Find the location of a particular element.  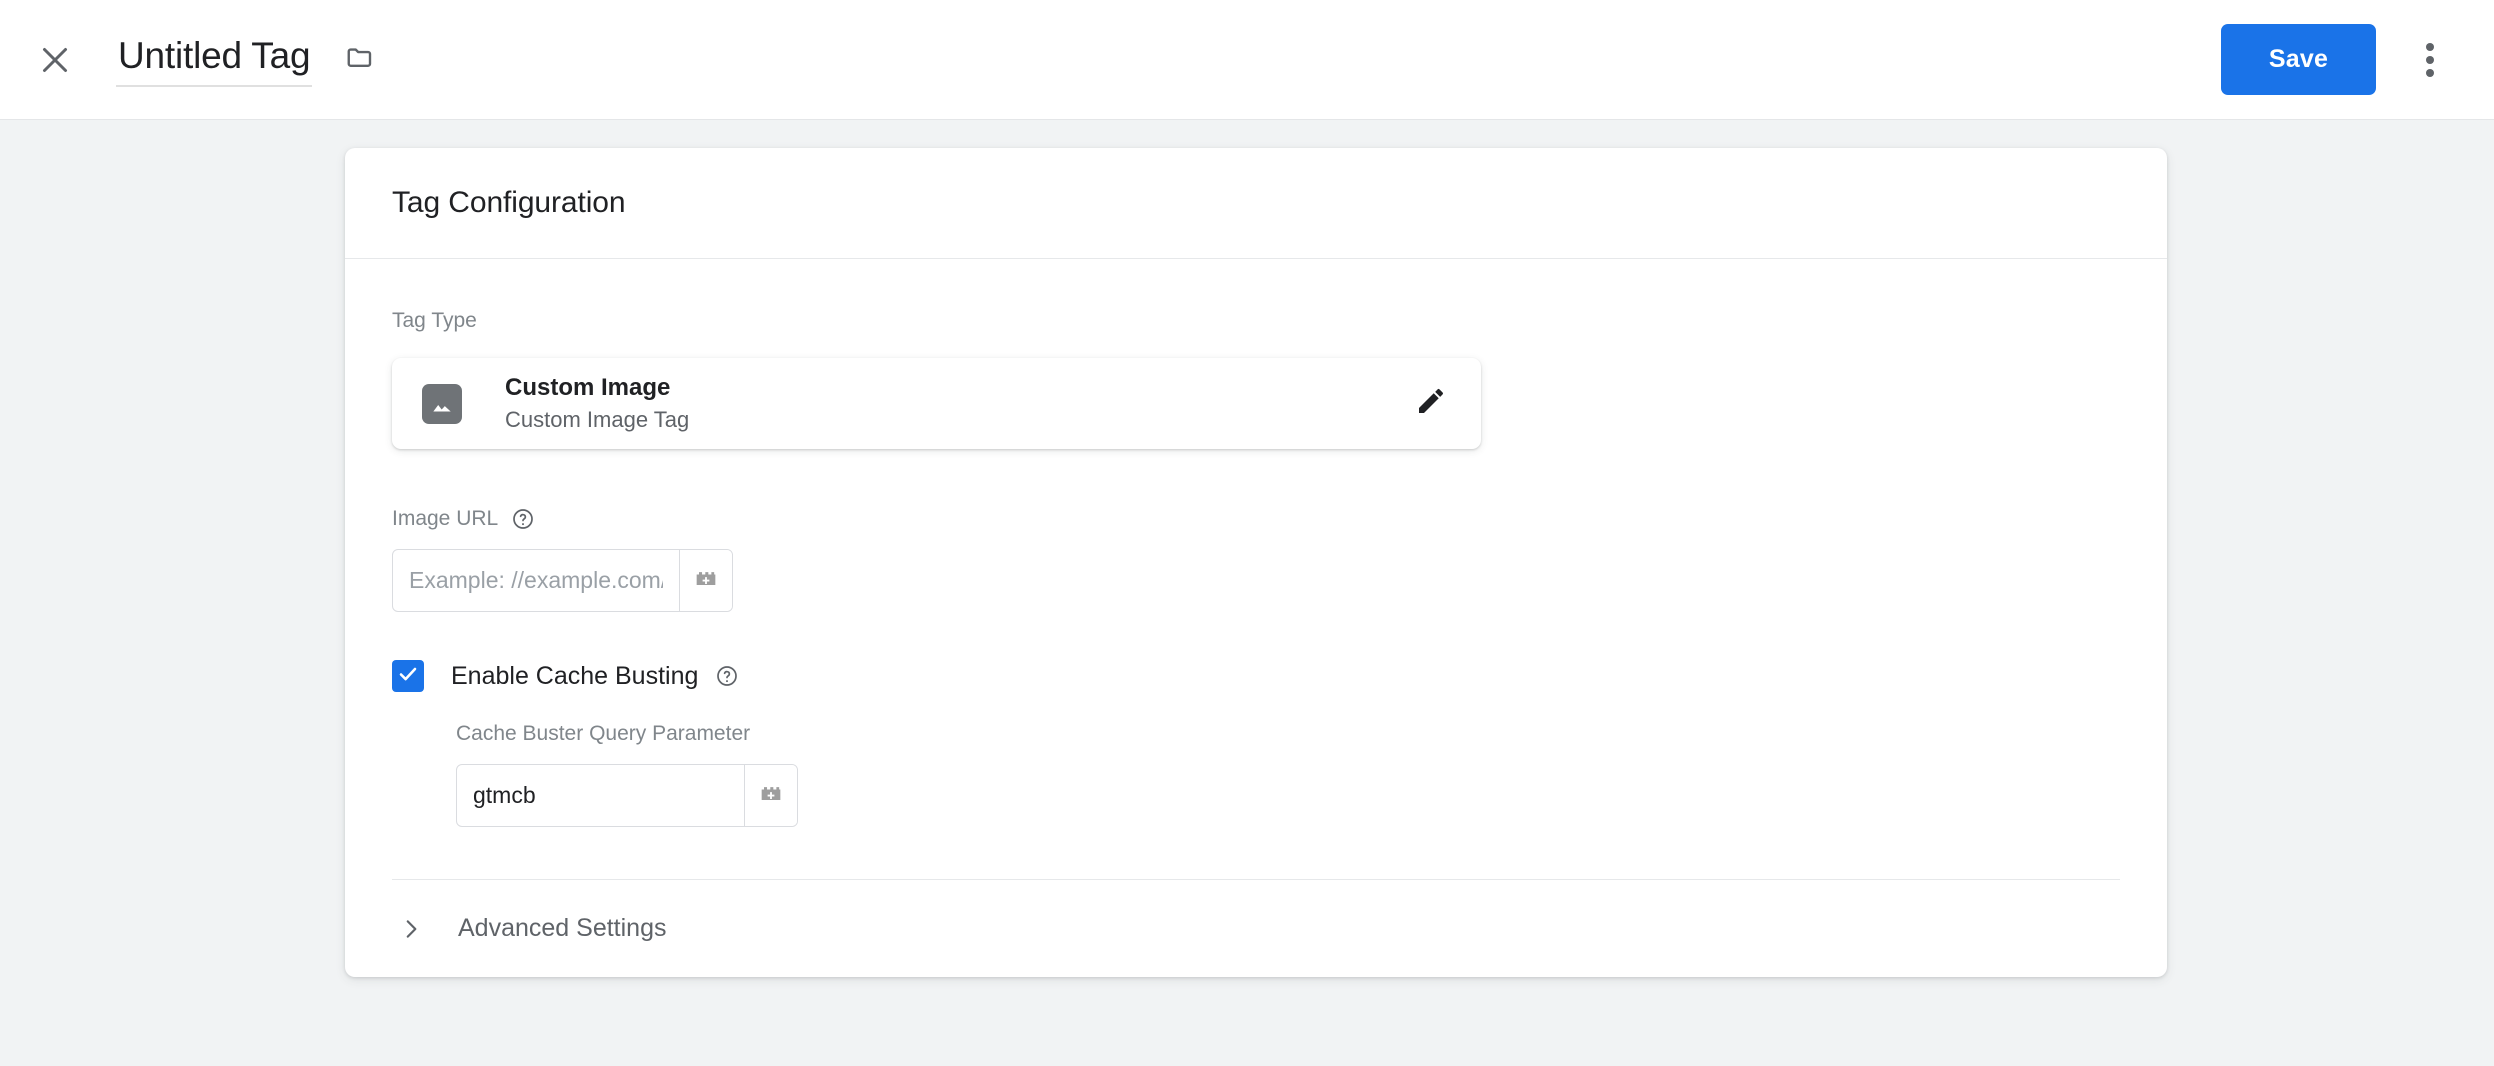

image-url-input-group is located at coordinates (562, 580).